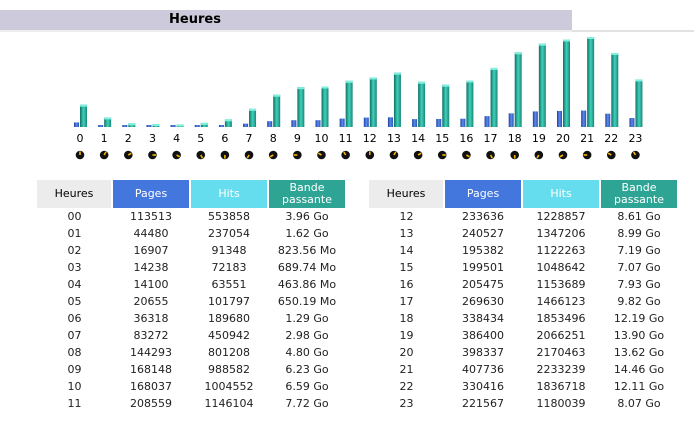 This screenshot has height=426, width=694. Describe the element at coordinates (483, 386) in the screenshot. I see `cell-pages: 330416` at that location.